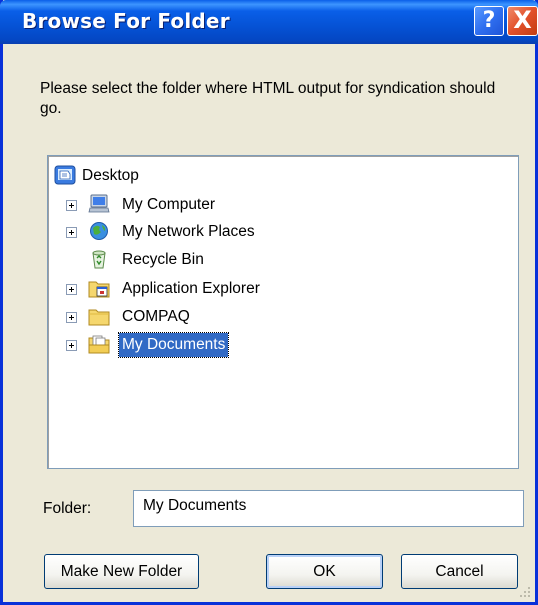 The height and width of the screenshot is (605, 538). Describe the element at coordinates (99, 344) in the screenshot. I see `my-documents-icon` at that location.